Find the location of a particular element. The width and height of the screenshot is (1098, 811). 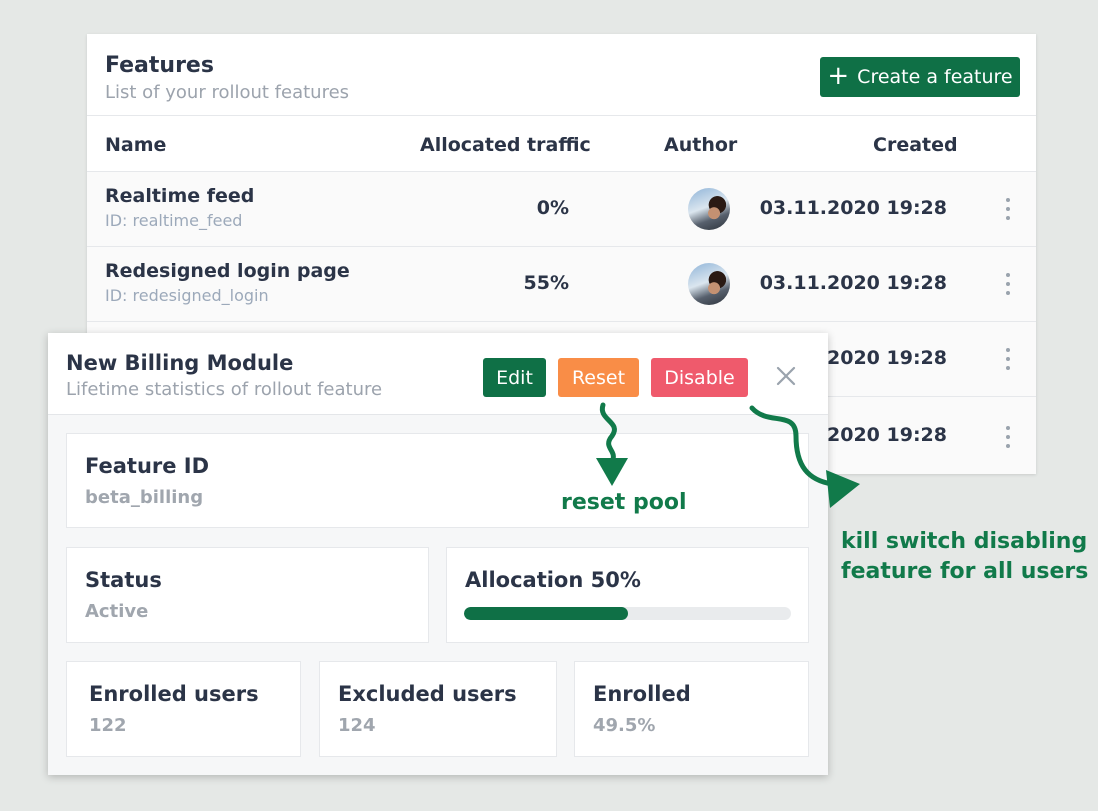

reset-arrowhead is located at coordinates (612, 472).